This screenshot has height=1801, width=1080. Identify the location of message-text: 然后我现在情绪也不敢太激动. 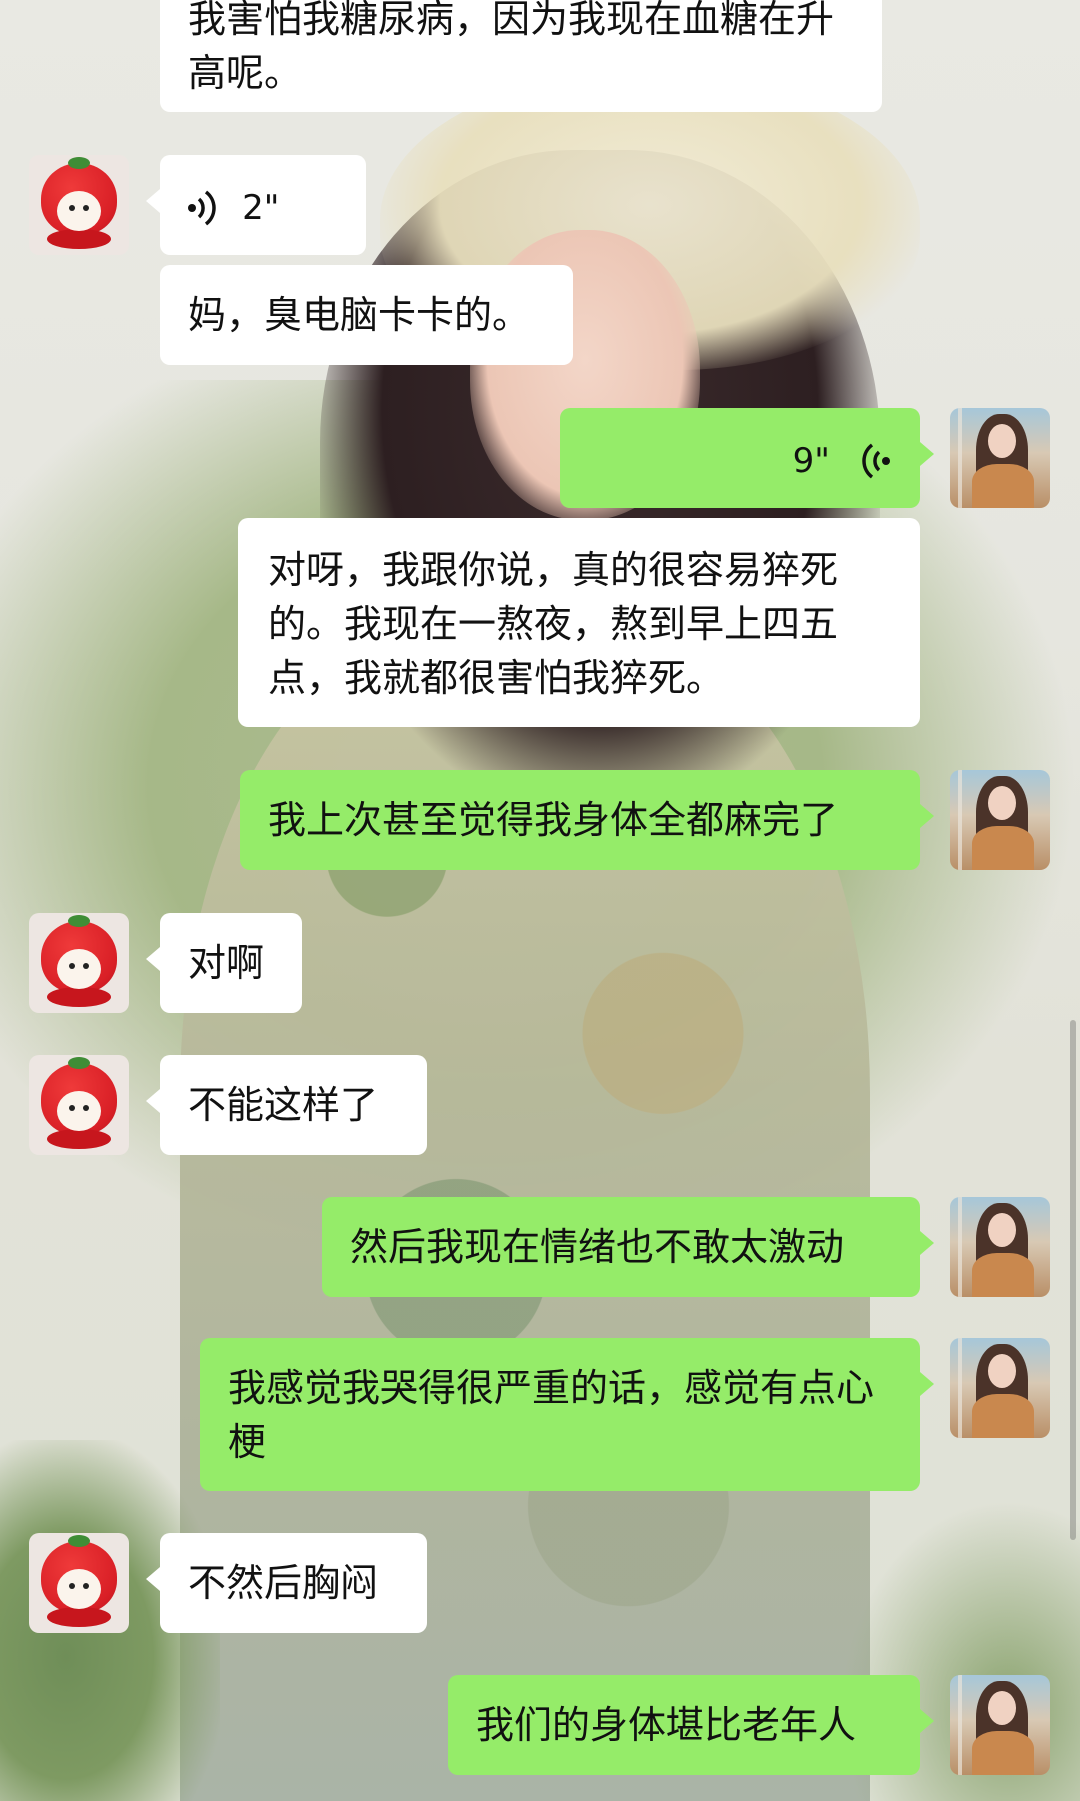
(597, 1247).